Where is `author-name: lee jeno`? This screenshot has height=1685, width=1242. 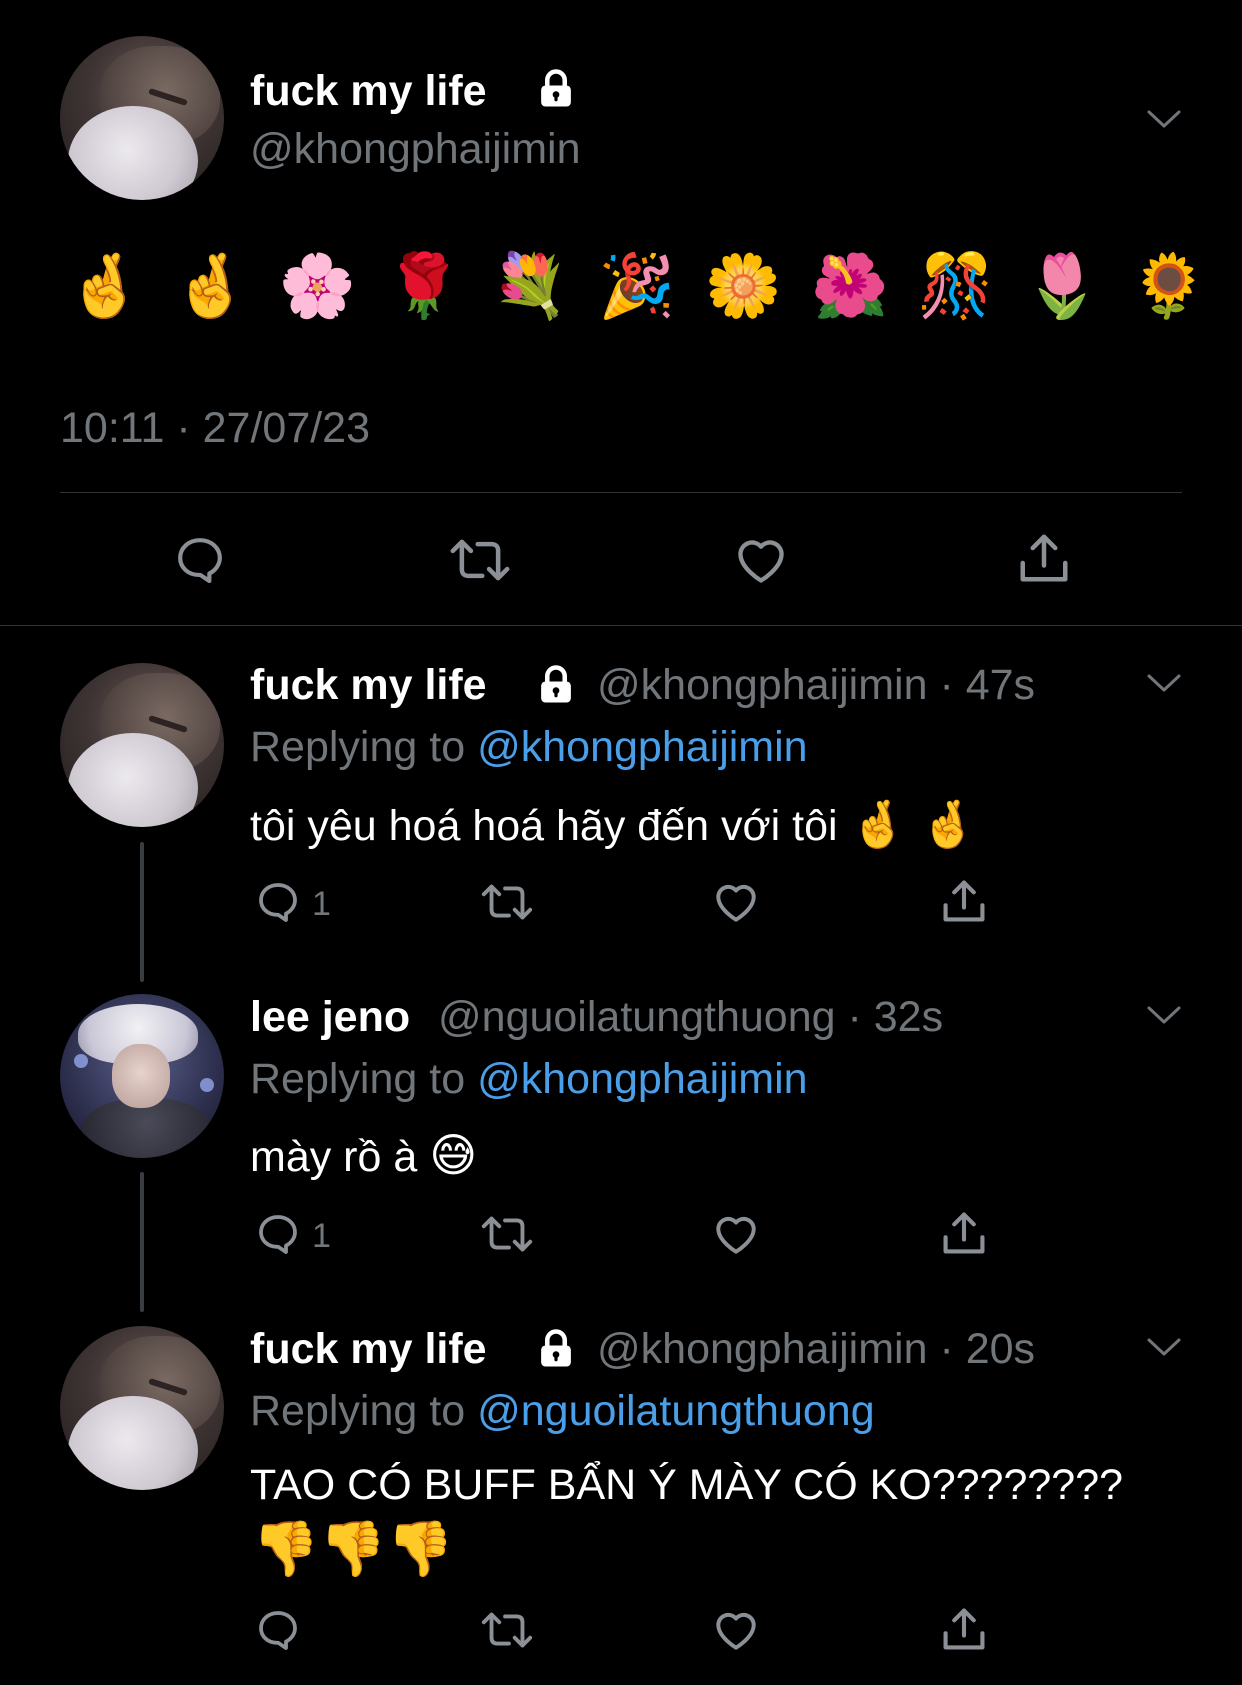
author-name: lee jeno is located at coordinates (330, 1017).